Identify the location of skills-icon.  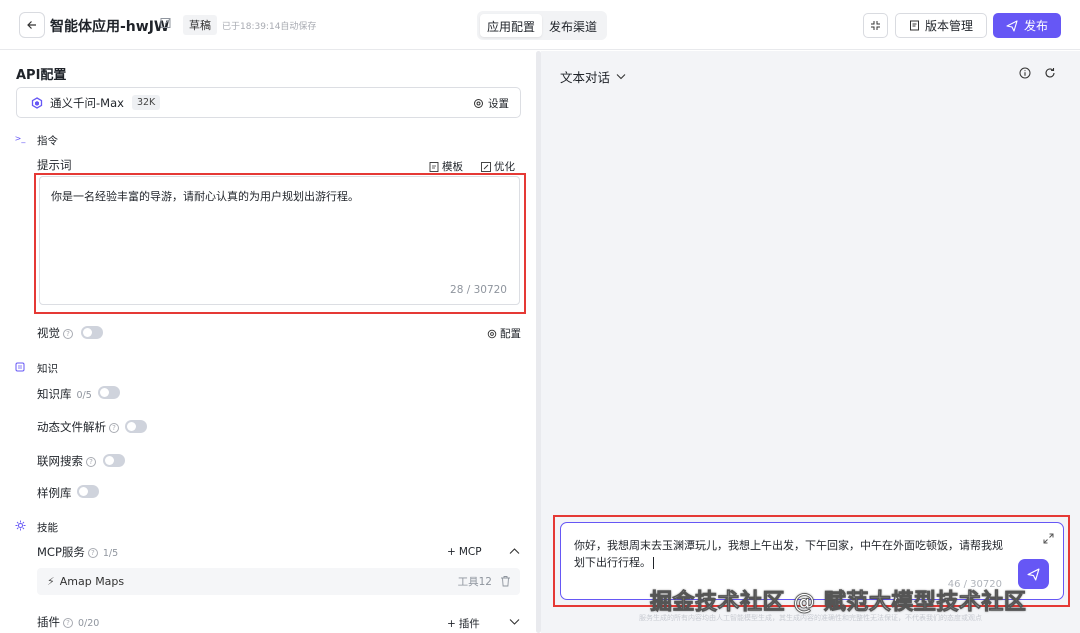
(20, 525).